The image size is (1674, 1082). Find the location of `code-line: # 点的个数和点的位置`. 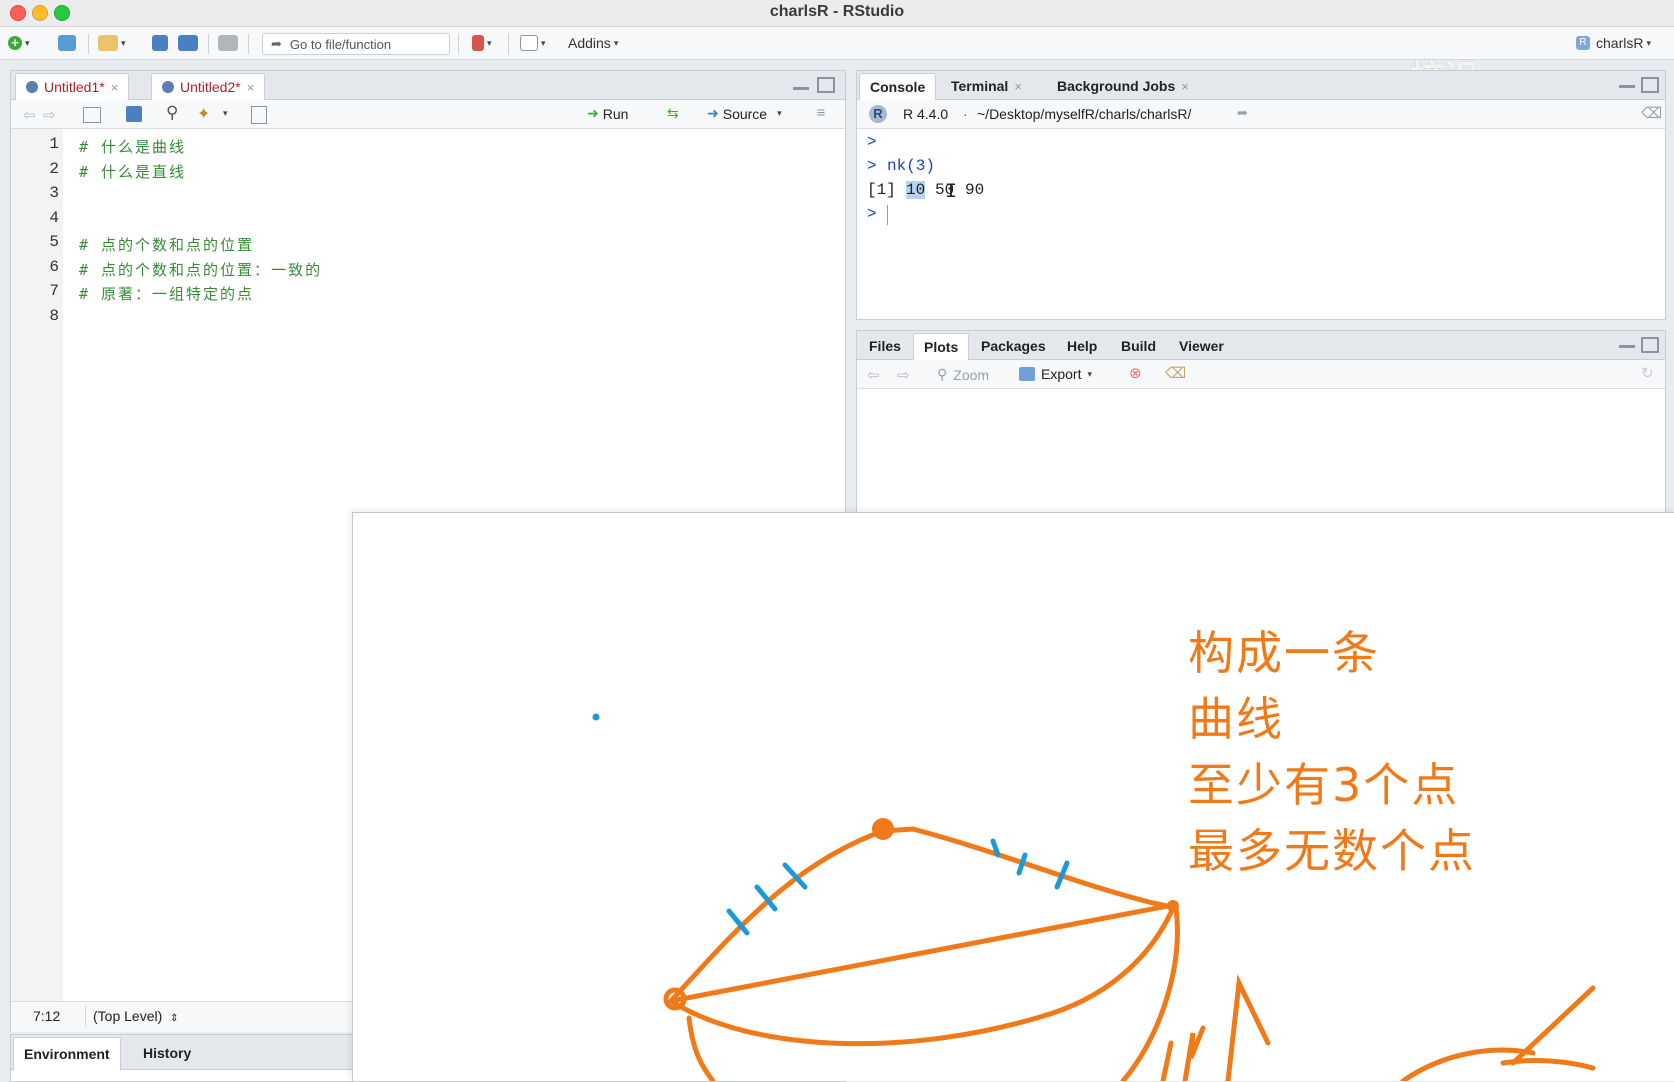

code-line: # 点的个数和点的位置 is located at coordinates (166, 244).